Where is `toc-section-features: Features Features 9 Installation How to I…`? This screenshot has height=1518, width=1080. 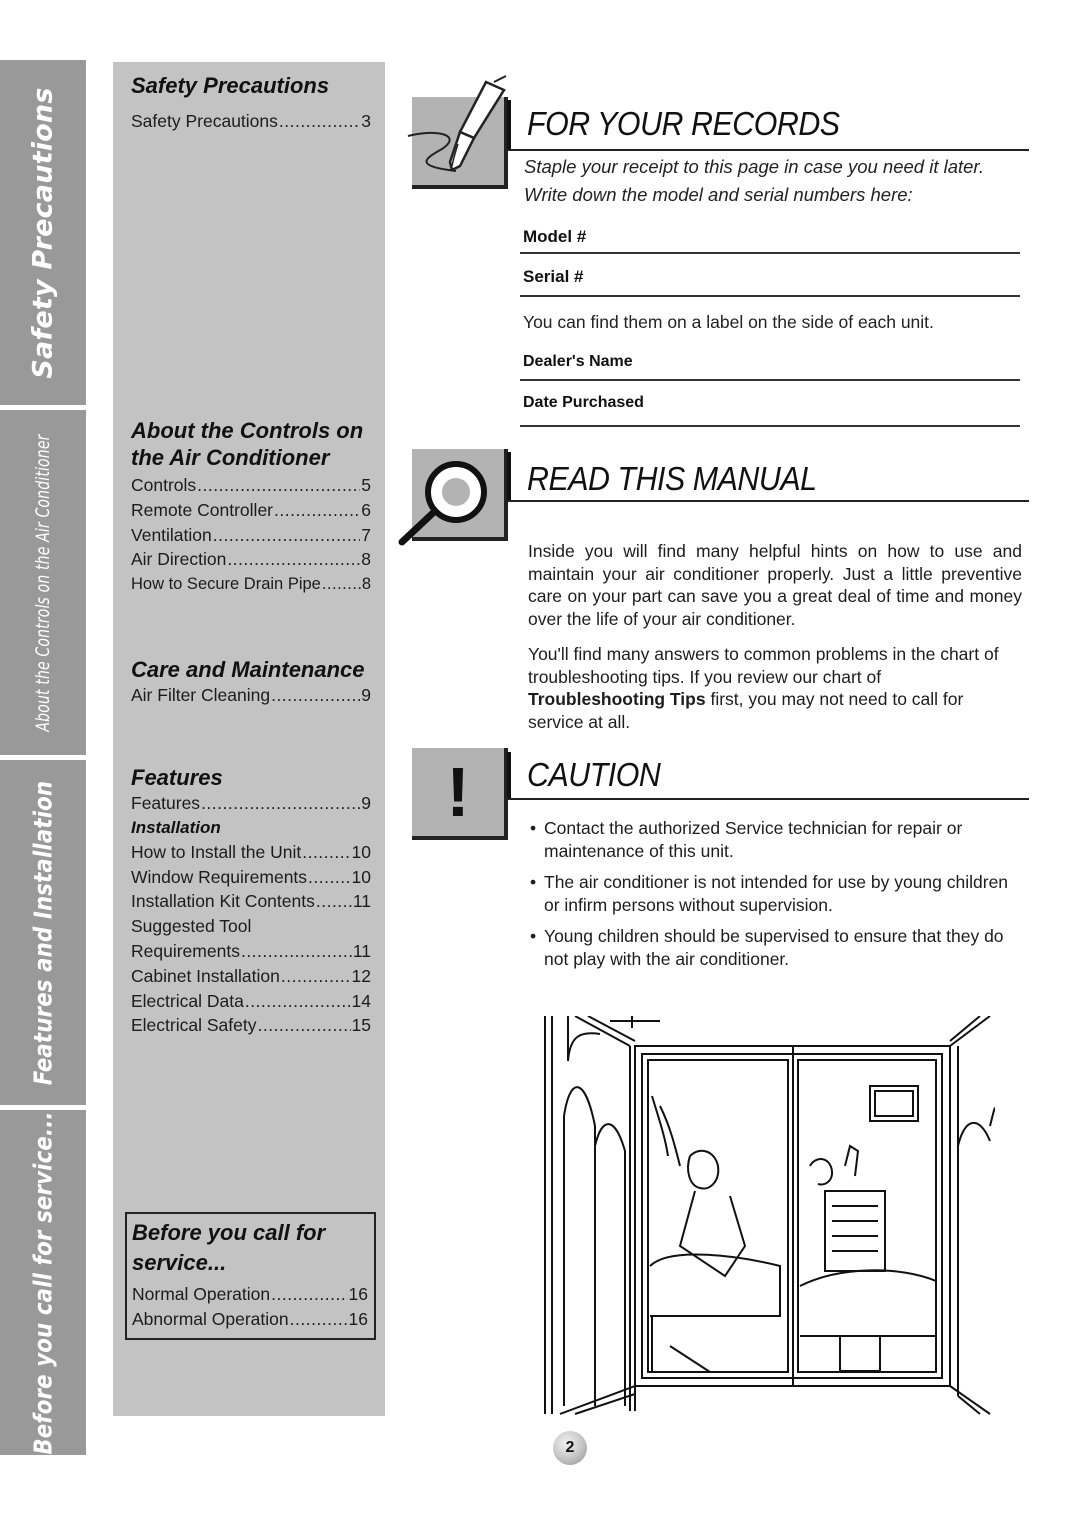 toc-section-features: Features Features 9 Installation How to I… is located at coordinates (251, 901).